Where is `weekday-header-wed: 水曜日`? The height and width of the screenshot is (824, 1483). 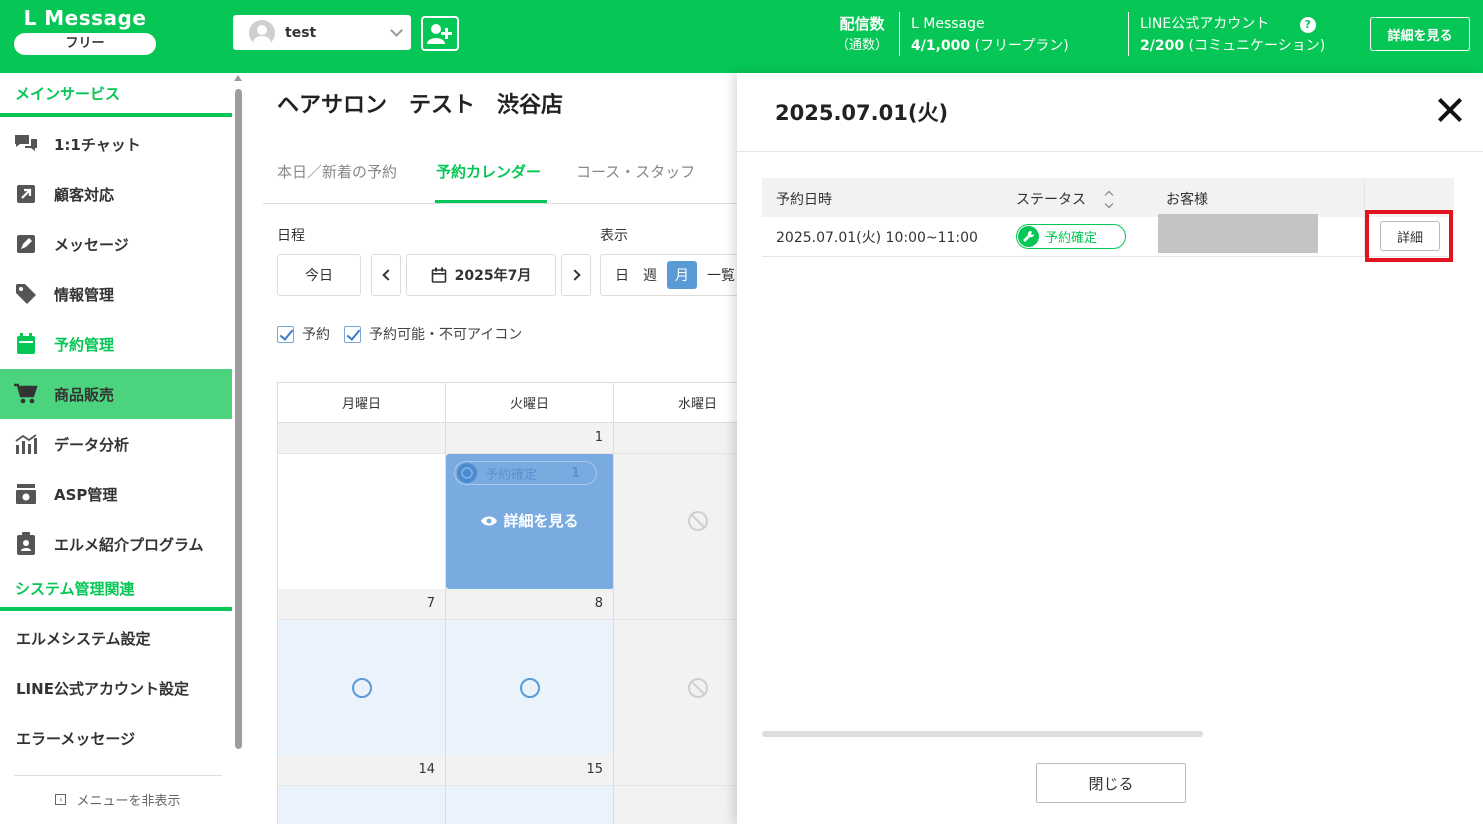
weekday-header-wed: 水曜日 is located at coordinates (675, 402).